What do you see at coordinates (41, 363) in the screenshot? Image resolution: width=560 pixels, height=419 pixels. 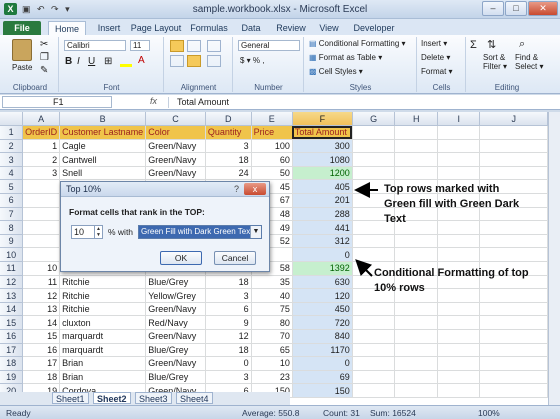 I see `cell: 17` at bounding box center [41, 363].